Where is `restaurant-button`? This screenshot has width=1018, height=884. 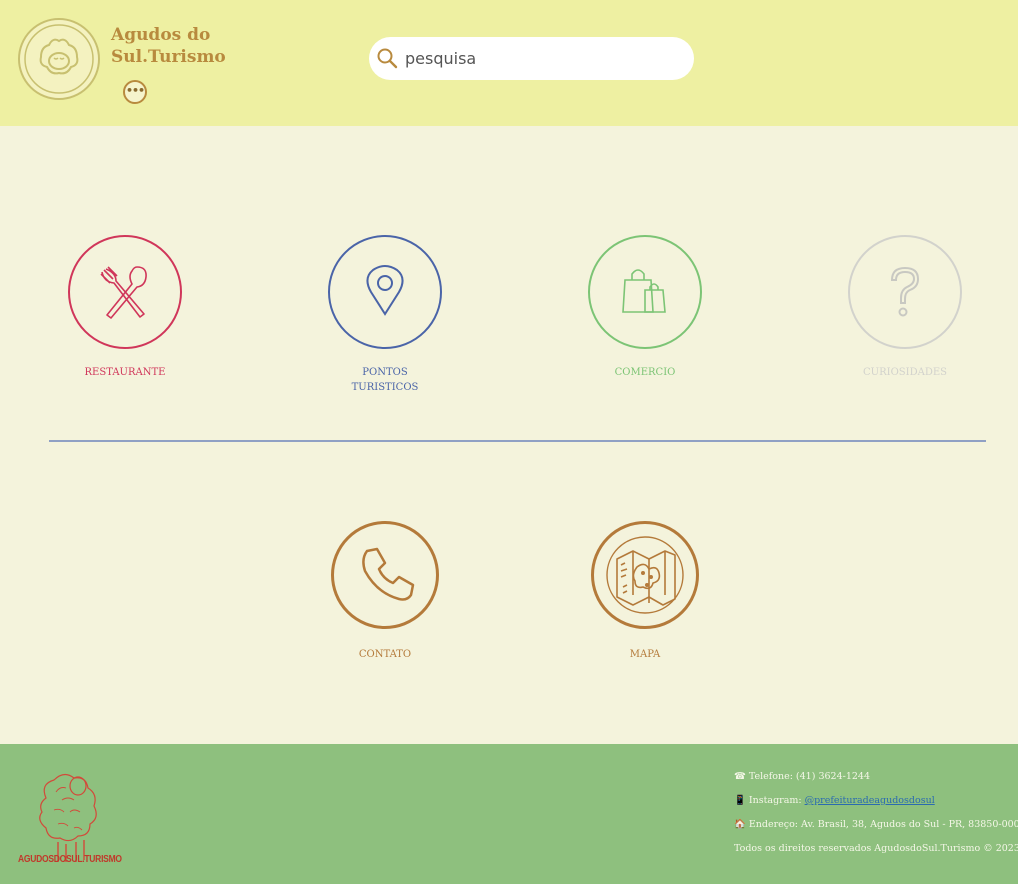
restaurant-button is located at coordinates (125, 292).